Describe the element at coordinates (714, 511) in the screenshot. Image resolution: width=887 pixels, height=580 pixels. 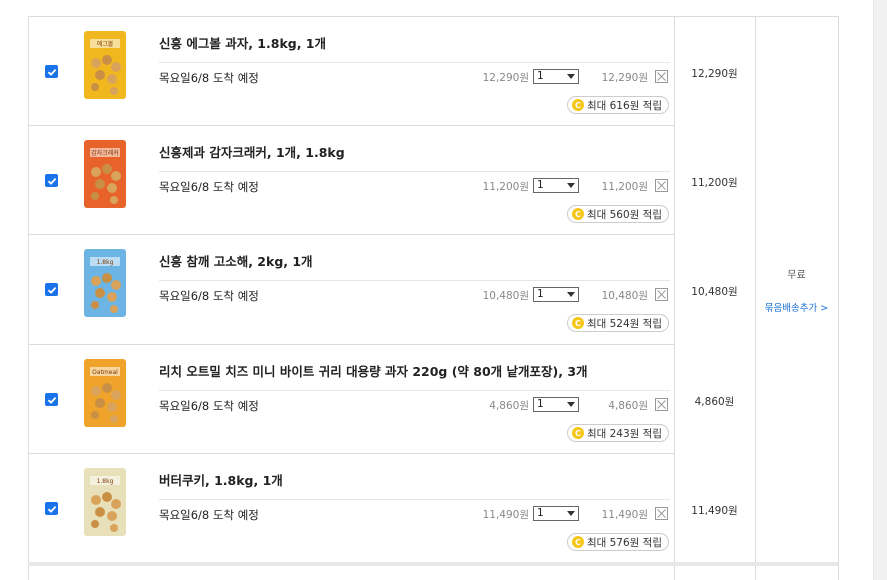
I see `row-price: 11,490원` at that location.